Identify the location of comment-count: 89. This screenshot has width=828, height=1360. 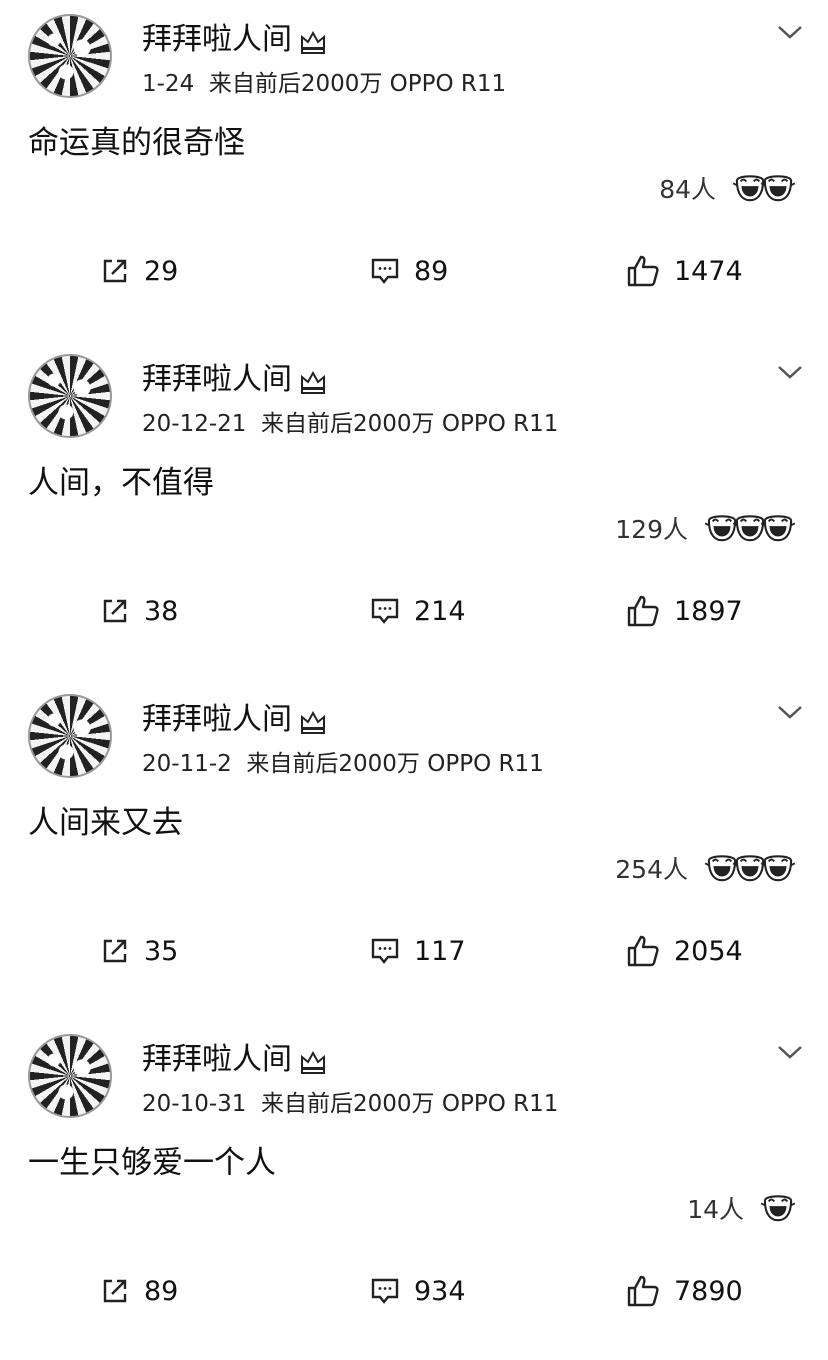
(431, 271).